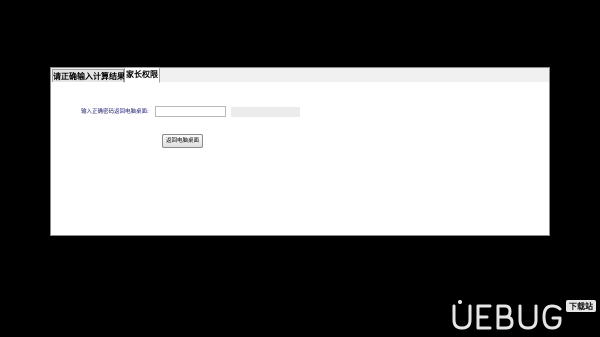 The width and height of the screenshot is (600, 337). Describe the element at coordinates (265, 112) in the screenshot. I see `status-box` at that location.